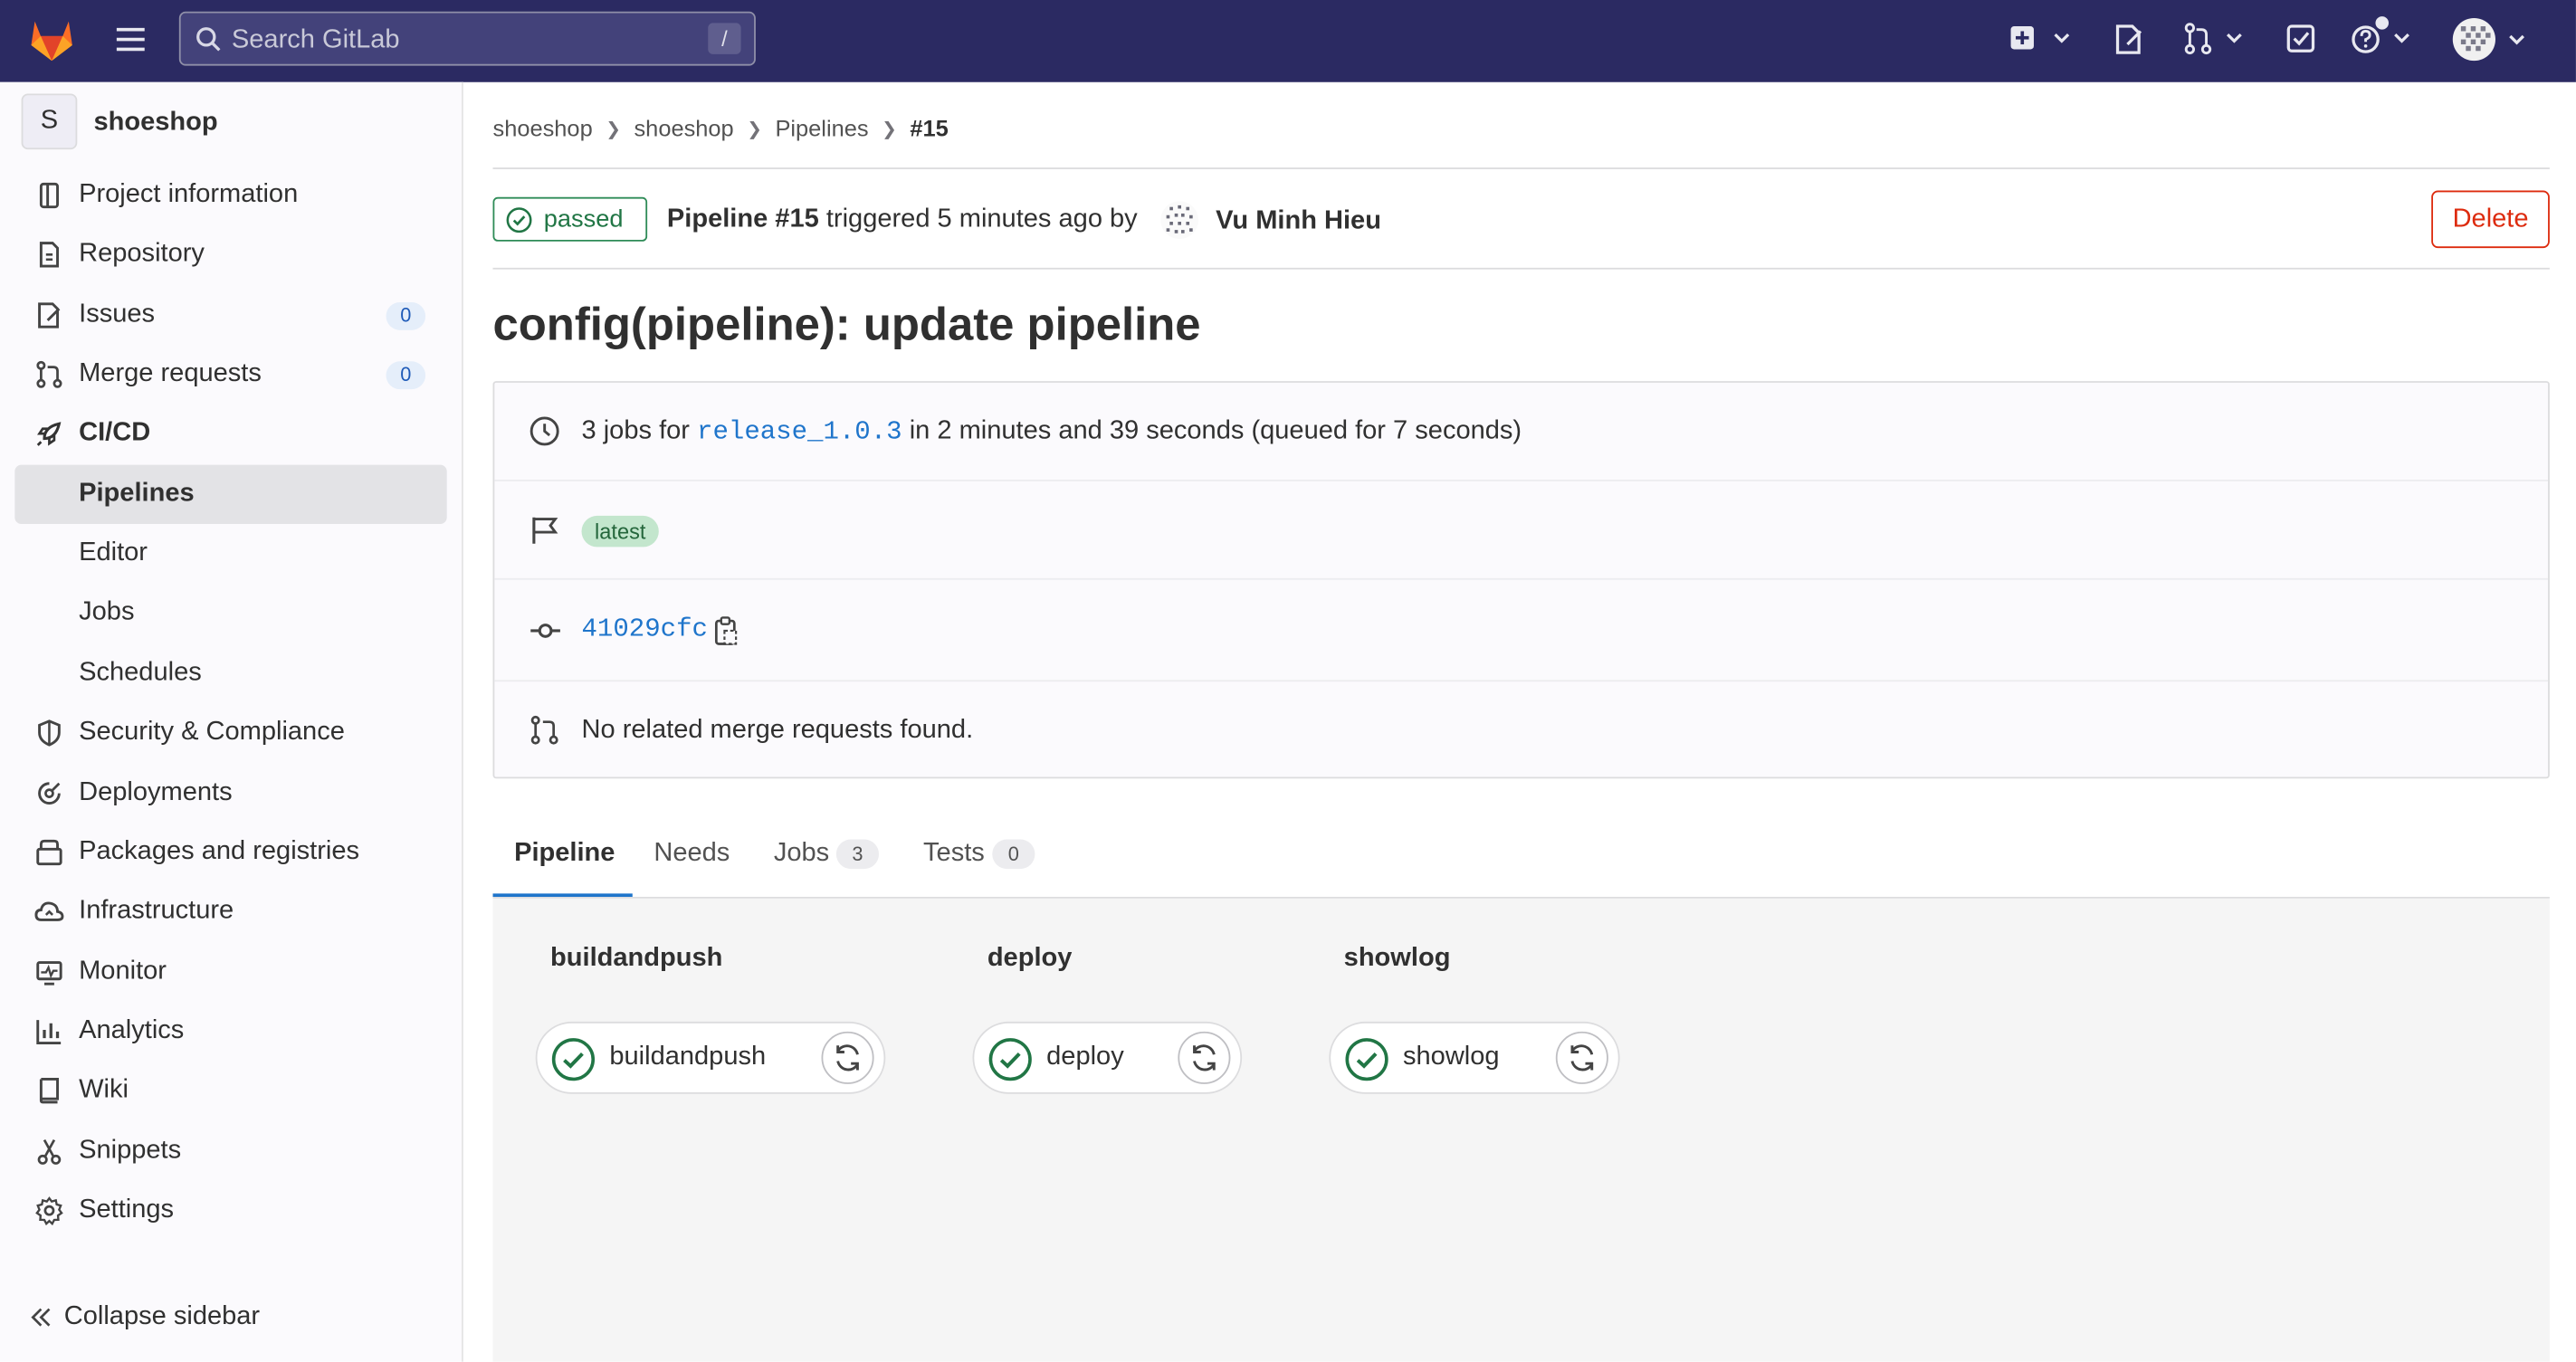  Describe the element at coordinates (230, 255) in the screenshot. I see `sidebar-item-repository: Repository` at that location.